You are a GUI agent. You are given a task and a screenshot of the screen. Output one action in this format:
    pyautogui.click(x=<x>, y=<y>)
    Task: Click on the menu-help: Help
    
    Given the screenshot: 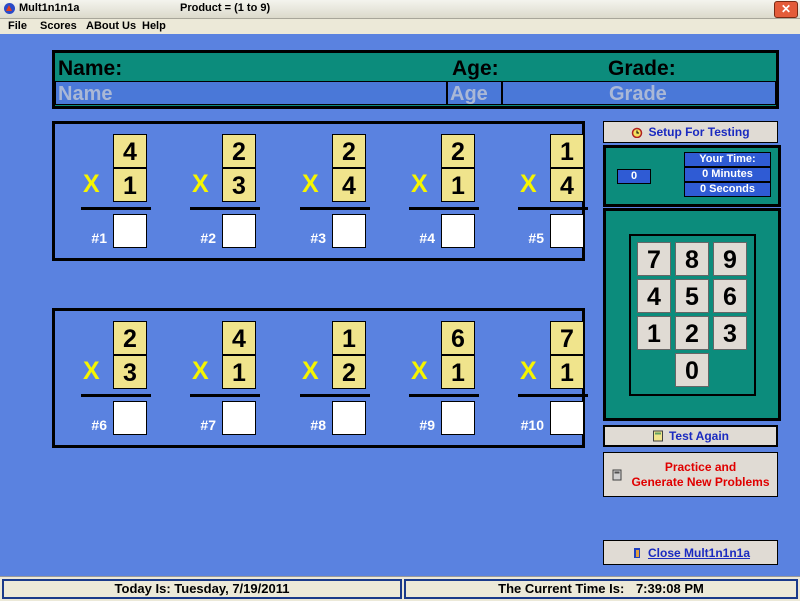 What is the action you would take?
    pyautogui.click(x=154, y=26)
    